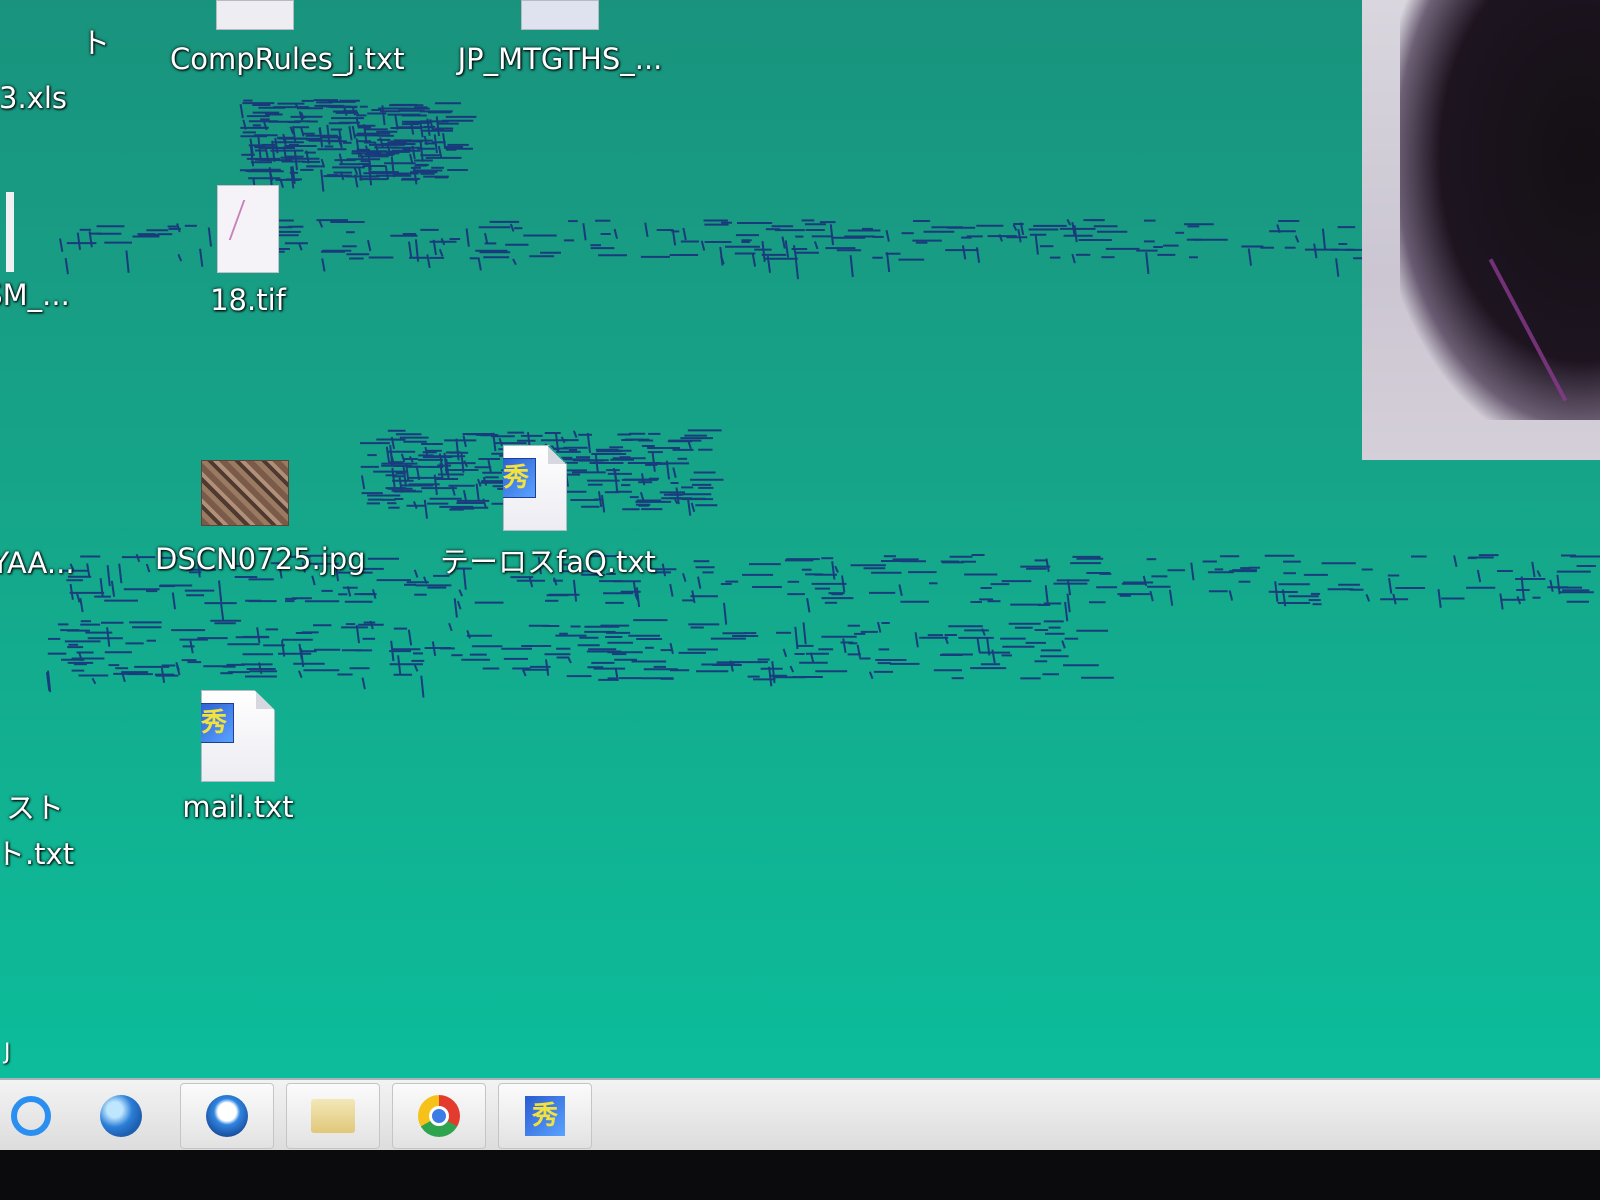 Image resolution: width=1600 pixels, height=1200 pixels. What do you see at coordinates (37, 854) in the screenshot?
I see `desktop-icon-label: ト.txt` at bounding box center [37, 854].